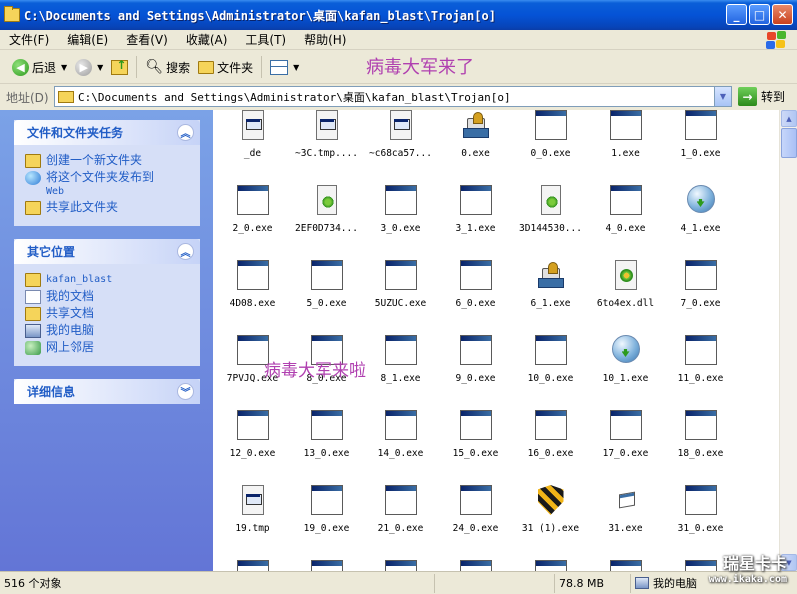 This screenshot has width=797, height=594. Describe the element at coordinates (736, 14) in the screenshot. I see `minimize-button: _` at that location.